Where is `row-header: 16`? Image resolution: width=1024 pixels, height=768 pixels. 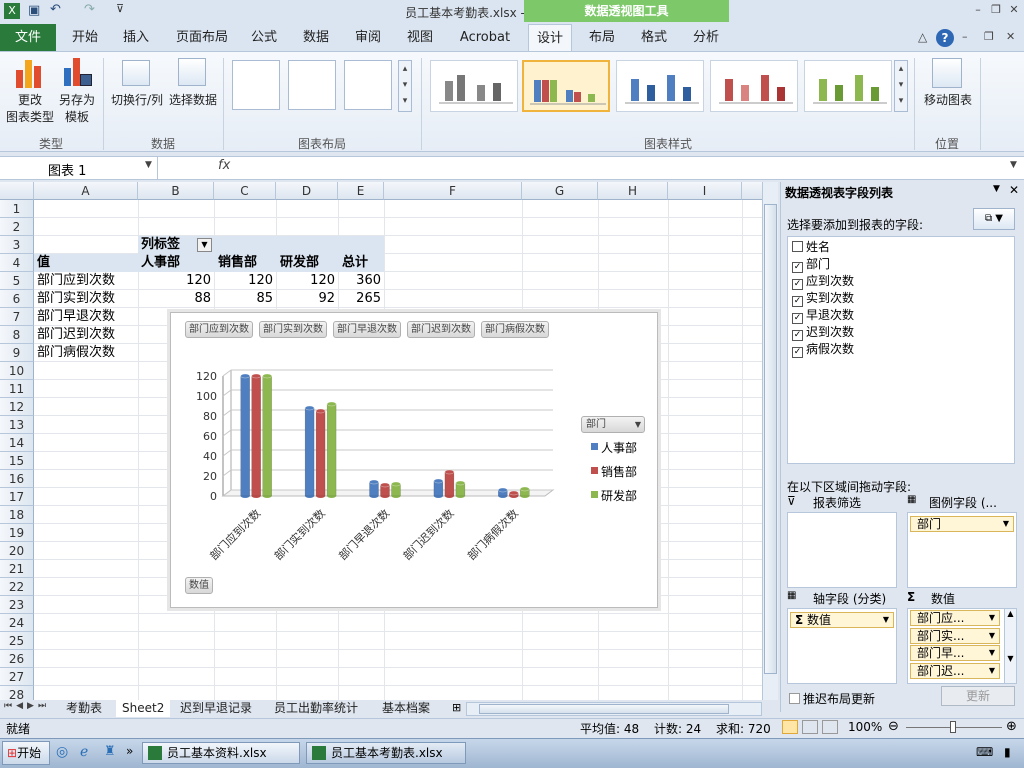 row-header: 16 is located at coordinates (17, 479).